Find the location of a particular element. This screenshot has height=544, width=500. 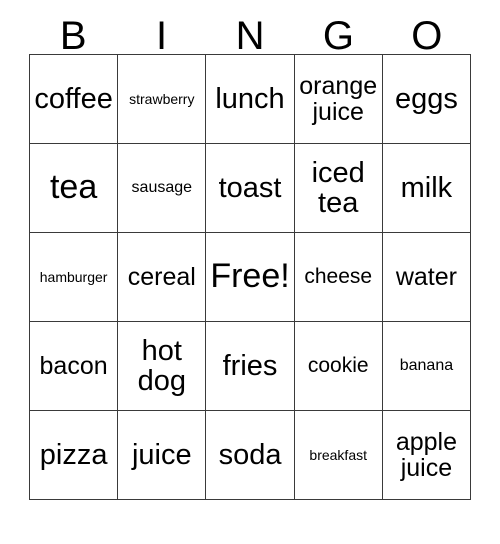

bingo-grid-row: coffee strawberry lunch orange juice eggs is located at coordinates (251, 99).